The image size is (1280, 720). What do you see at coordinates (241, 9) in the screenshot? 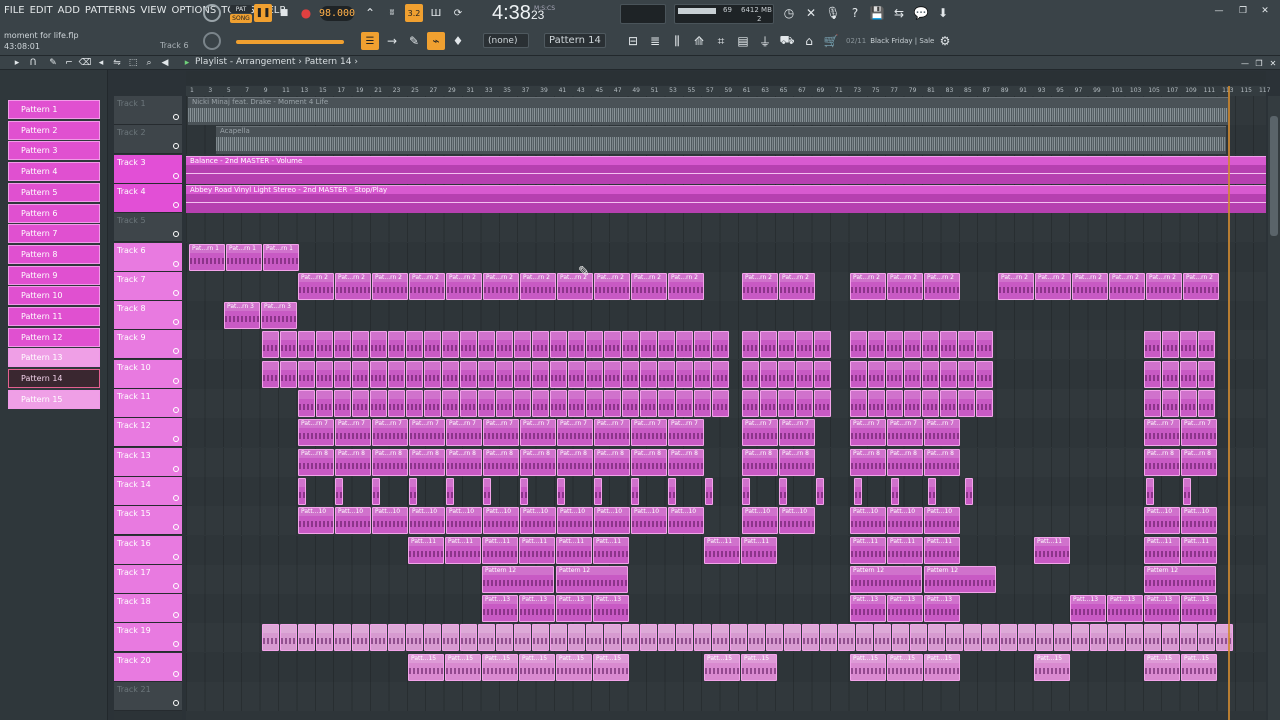
I see `pat-mode-button: PAT` at bounding box center [241, 9].